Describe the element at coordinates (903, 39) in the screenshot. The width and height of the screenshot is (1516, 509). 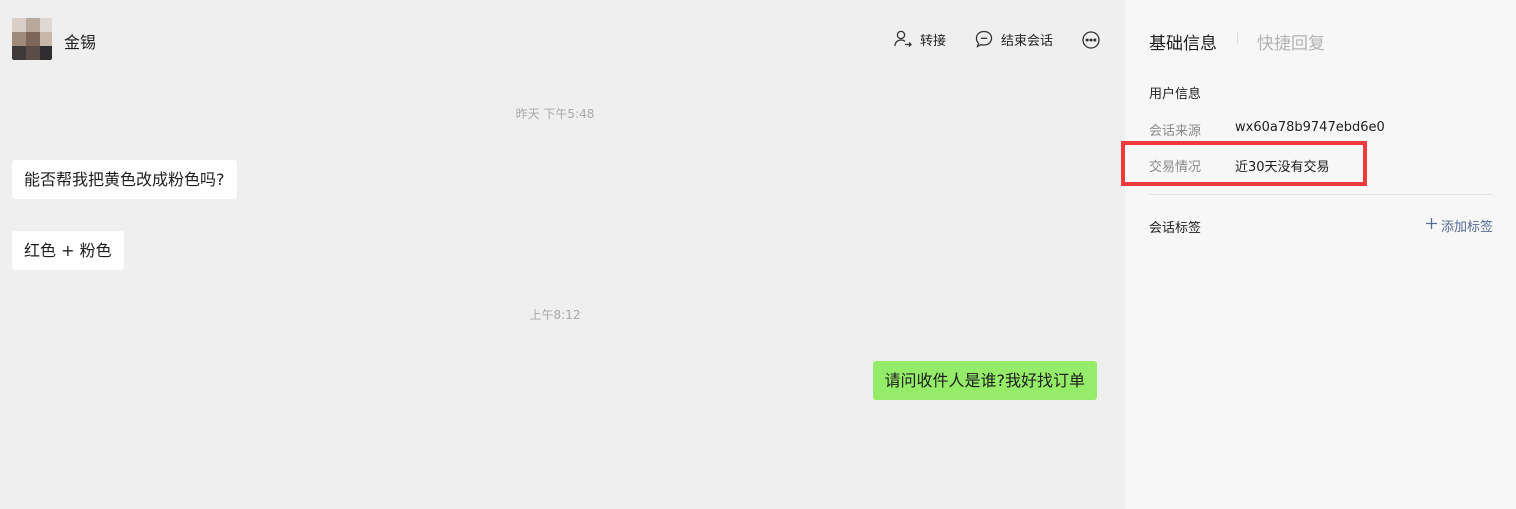
I see `user-transfer-icon` at that location.